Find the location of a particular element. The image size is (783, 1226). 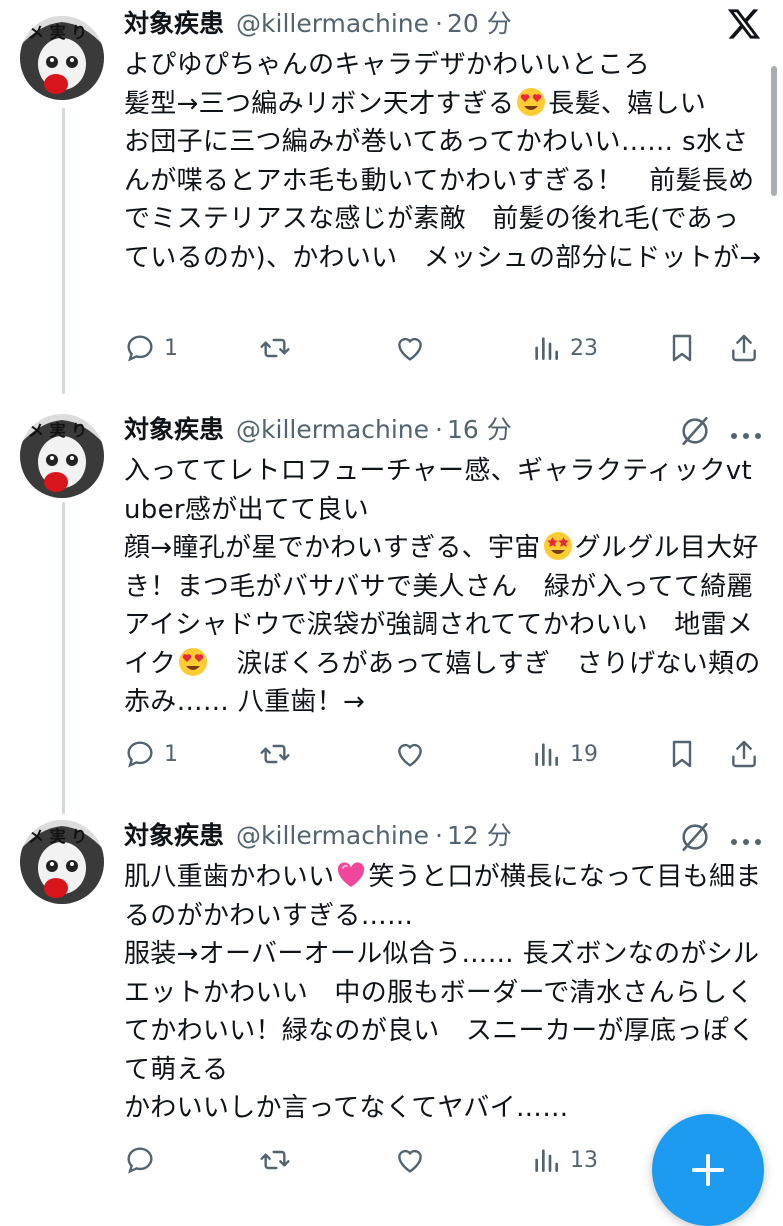

views-button: 13 is located at coordinates (564, 1160).